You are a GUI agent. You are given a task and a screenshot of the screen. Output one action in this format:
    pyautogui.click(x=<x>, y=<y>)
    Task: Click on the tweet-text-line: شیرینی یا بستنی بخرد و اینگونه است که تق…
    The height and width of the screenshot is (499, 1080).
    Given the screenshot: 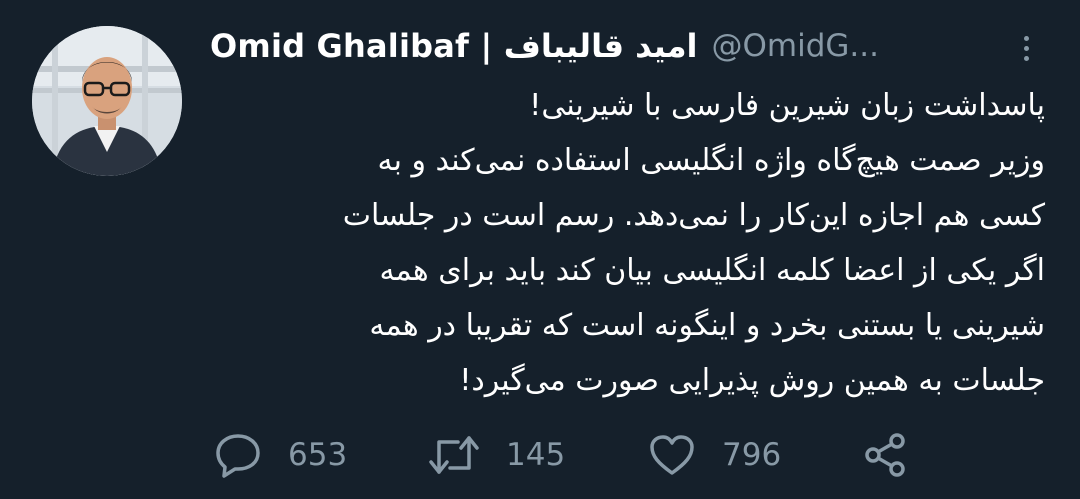 What is the action you would take?
    pyautogui.click(x=707, y=325)
    